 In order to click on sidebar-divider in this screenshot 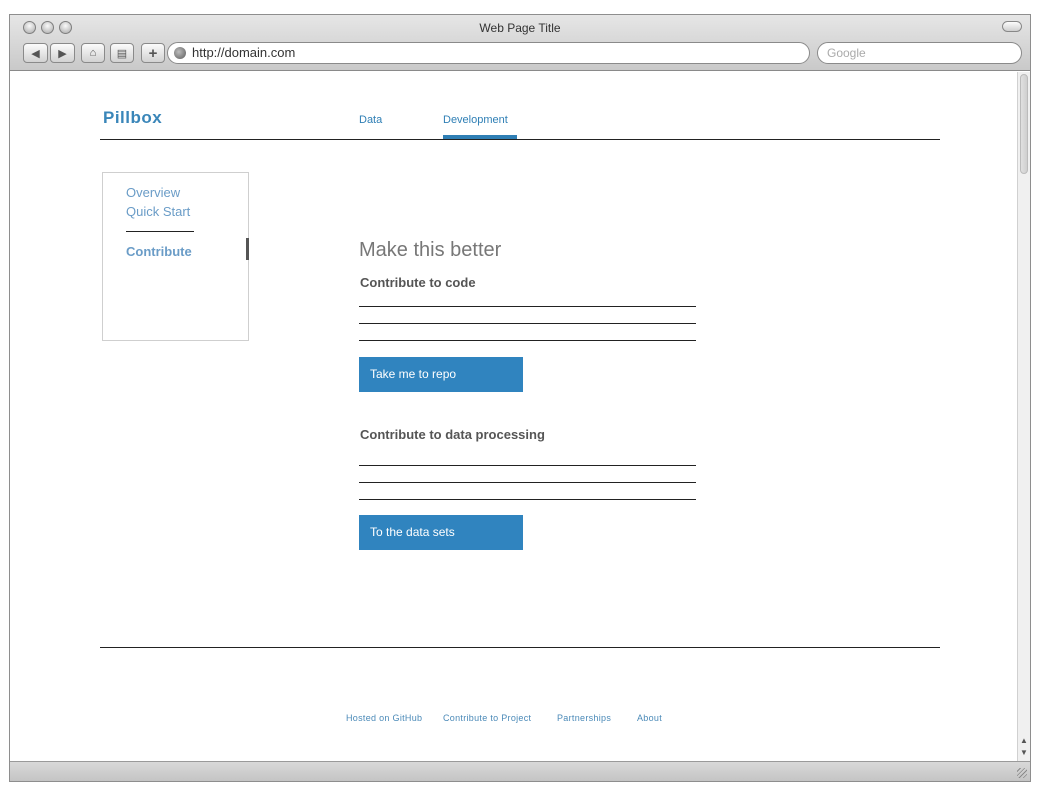, I will do `click(160, 231)`.